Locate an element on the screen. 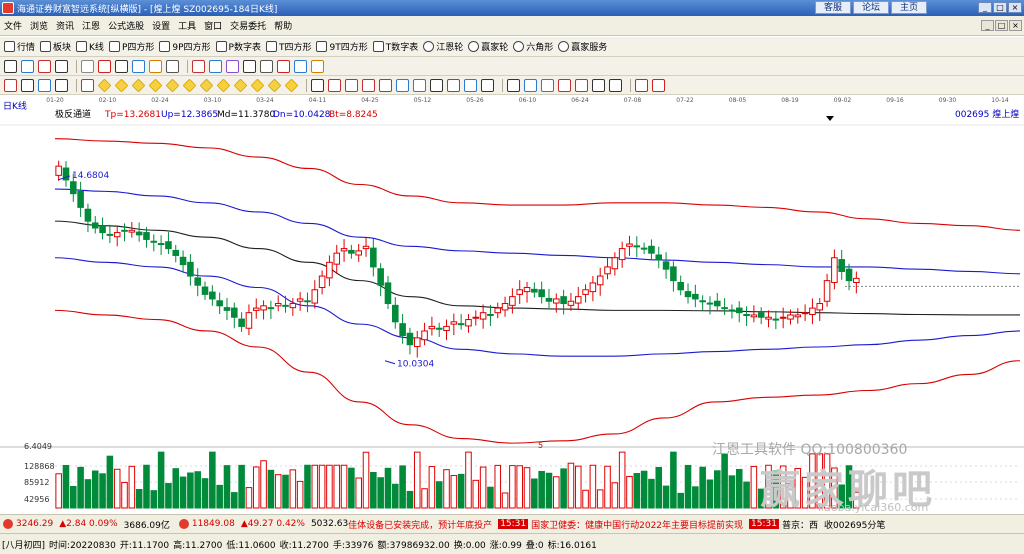  toolbar-service-button: 赢家服务 is located at coordinates (582, 46).